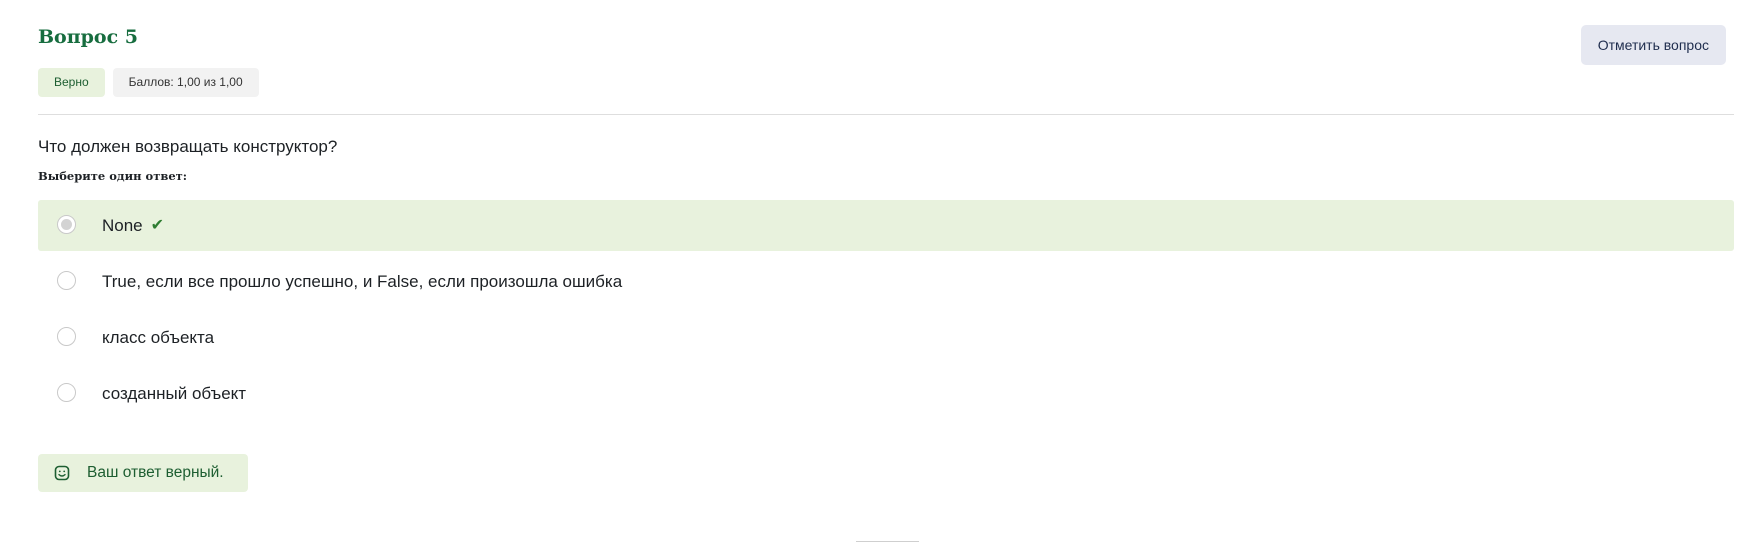 Image resolution: width=1761 pixels, height=558 pixels. Describe the element at coordinates (174, 393) in the screenshot. I see `answer-label: созданный объект` at that location.